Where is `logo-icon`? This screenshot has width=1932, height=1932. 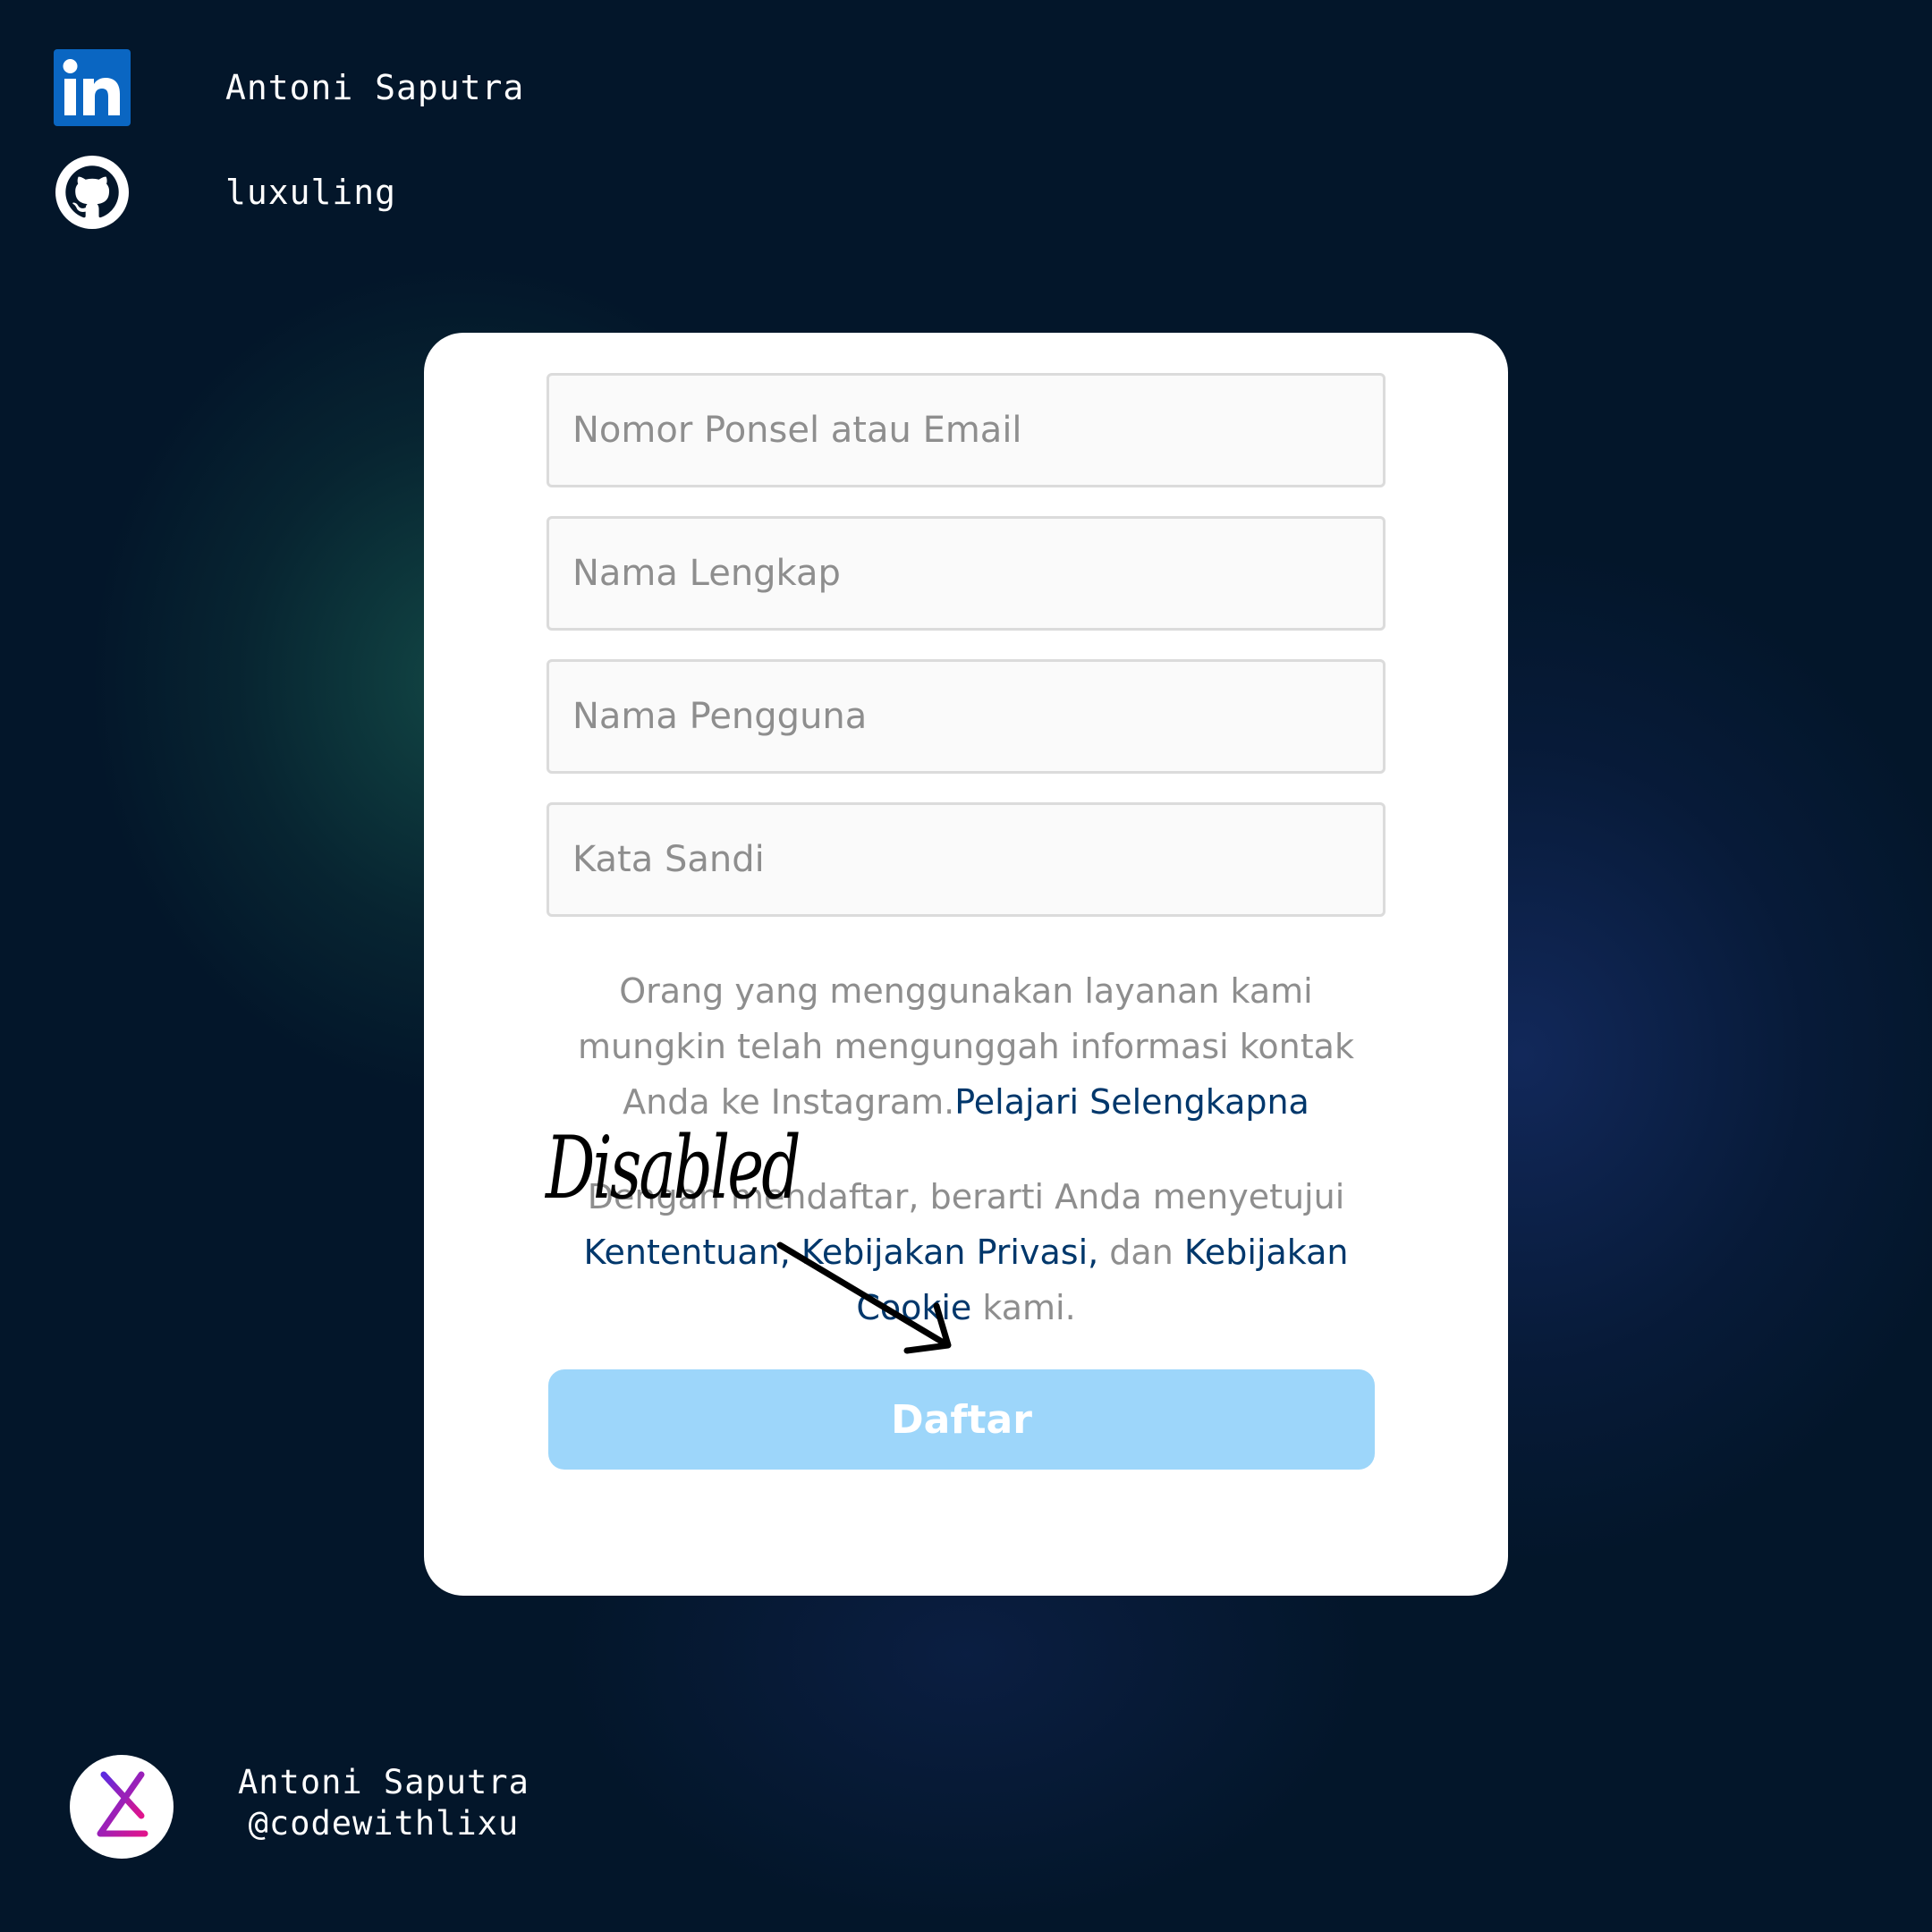 logo-icon is located at coordinates (122, 1807).